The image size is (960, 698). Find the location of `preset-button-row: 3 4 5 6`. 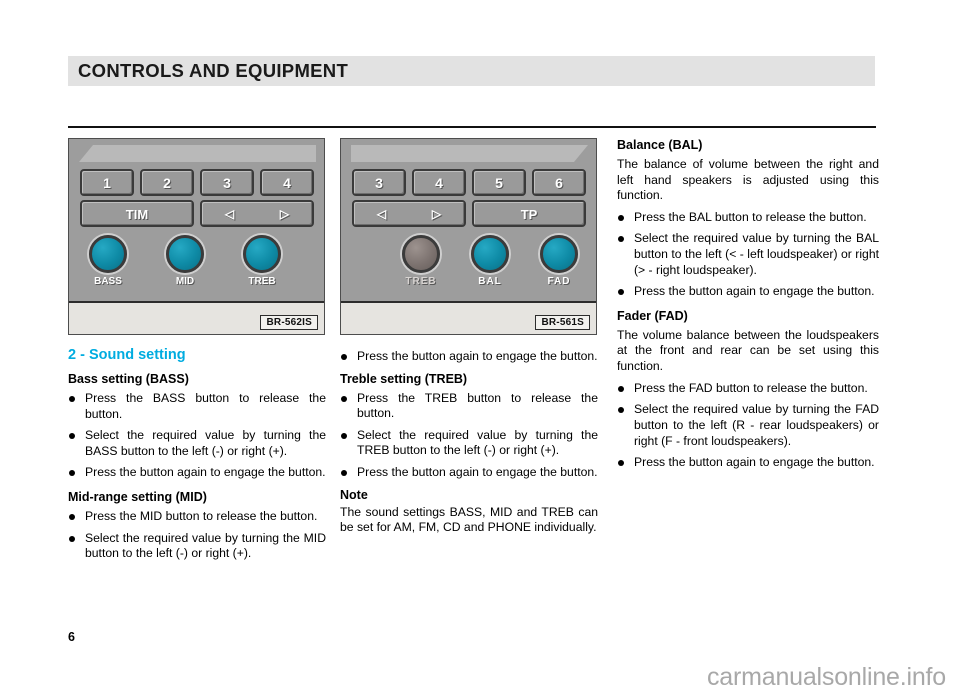

preset-button-row: 3 4 5 6 is located at coordinates (469, 182).